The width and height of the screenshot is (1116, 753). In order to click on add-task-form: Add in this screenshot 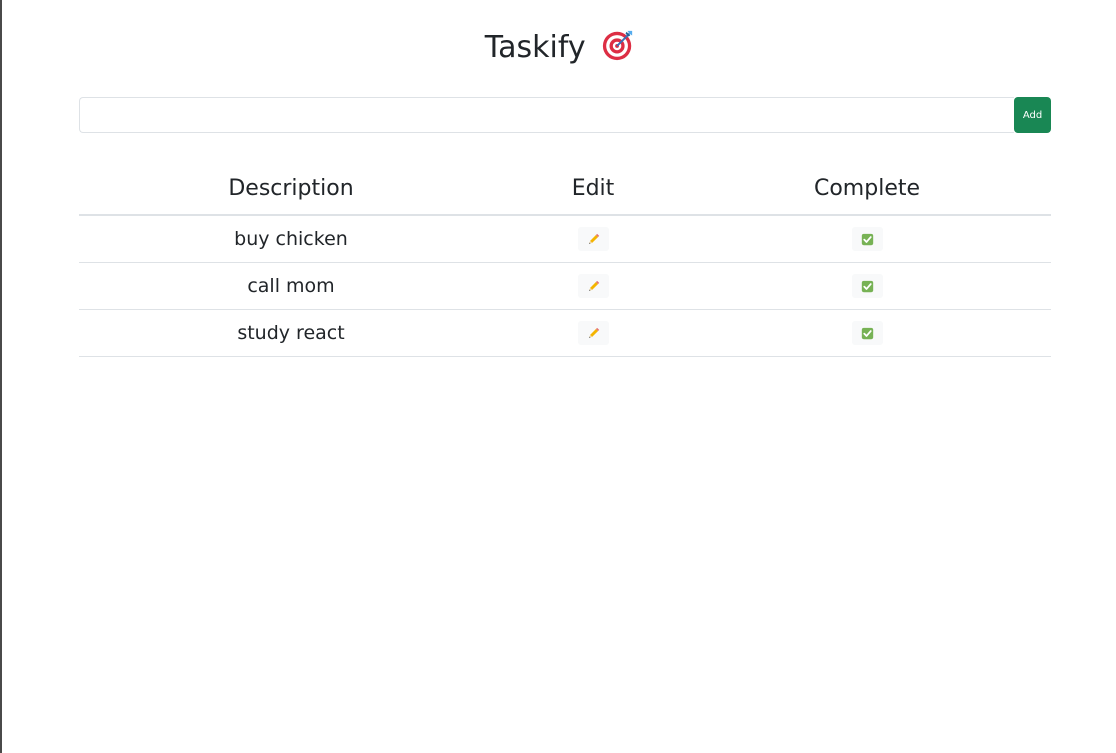, I will do `click(565, 115)`.